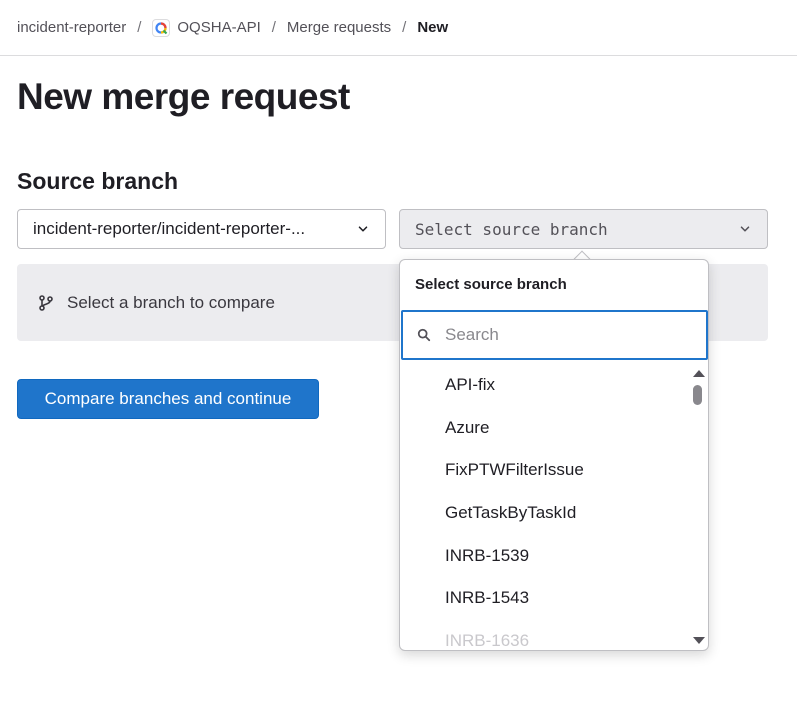 This screenshot has width=797, height=721. I want to click on branch-option: GetTaskByTaskId, so click(544, 513).